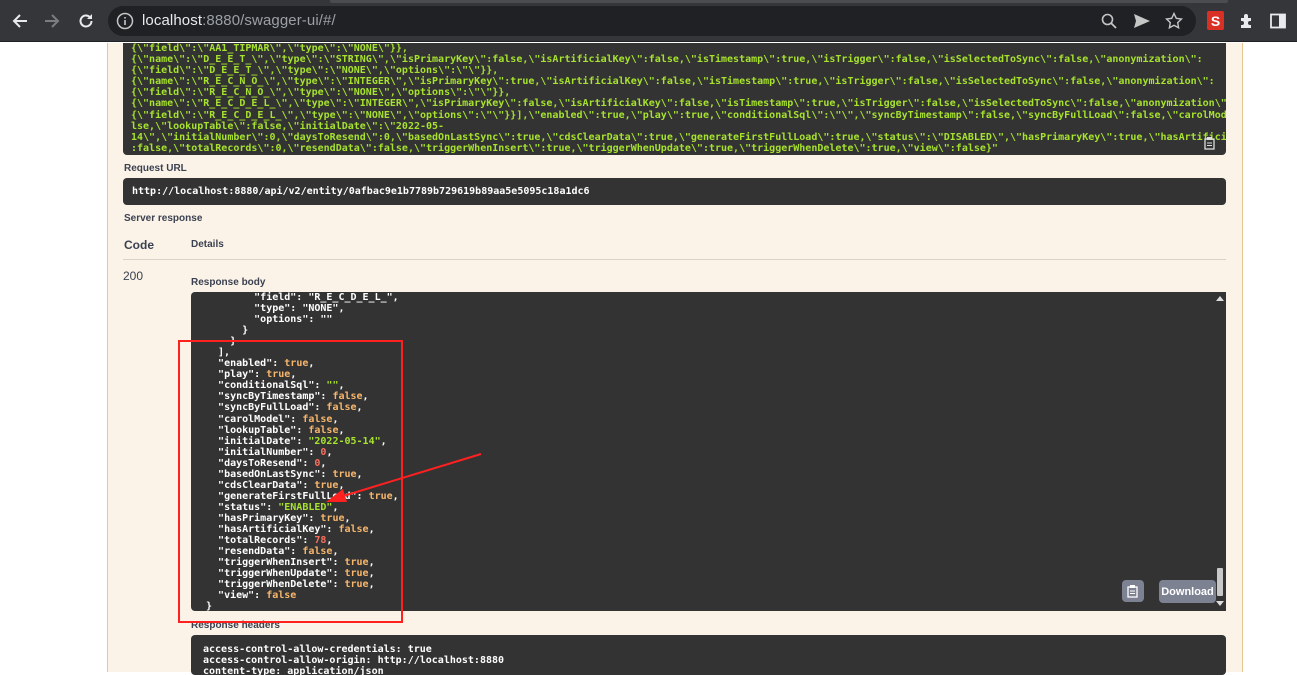 This screenshot has width=1297, height=675. I want to click on annotation-highlight-box, so click(290, 481).